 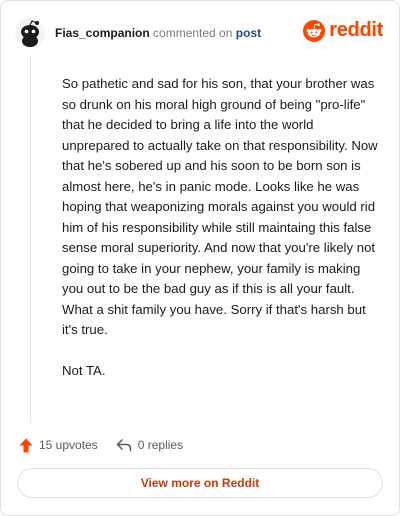 I want to click on upvote-button: 15 upvotes, so click(x=58, y=445).